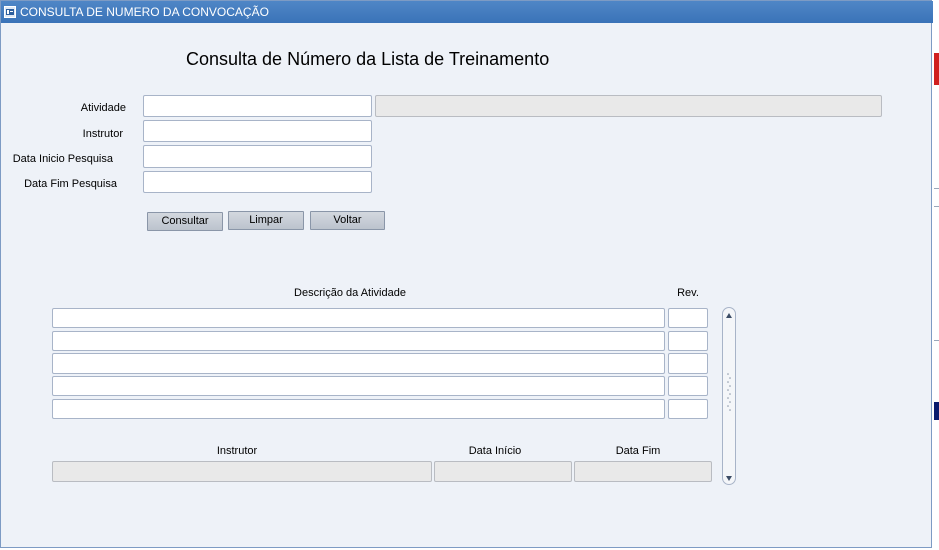 Image resolution: width=939 pixels, height=550 pixels. Describe the element at coordinates (257, 131) in the screenshot. I see `instrutor-input` at that location.